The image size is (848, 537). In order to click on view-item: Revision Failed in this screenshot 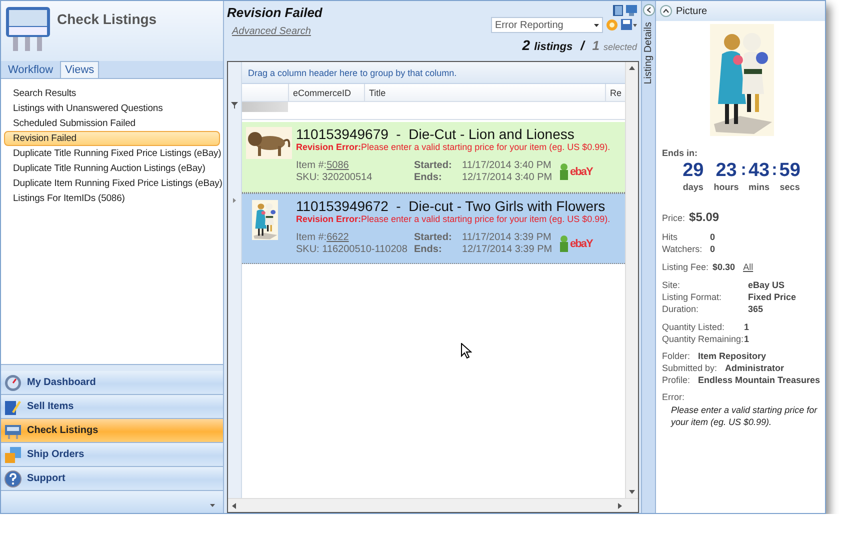, I will do `click(112, 138)`.